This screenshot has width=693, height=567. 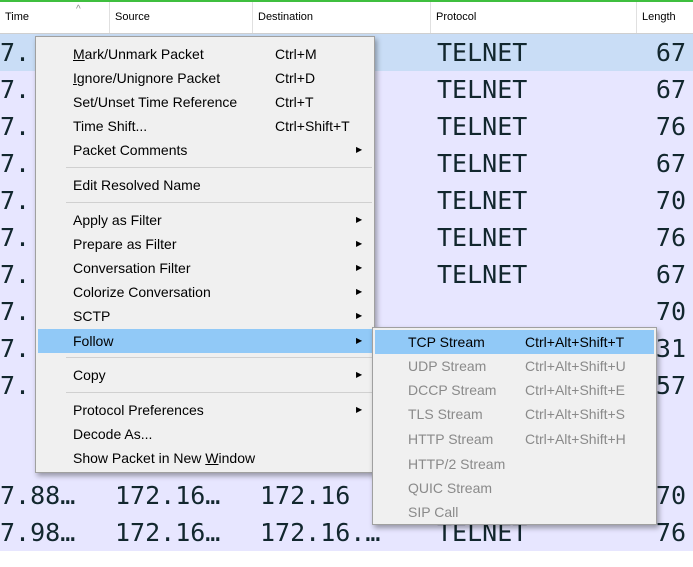 What do you see at coordinates (575, 366) in the screenshot?
I see `submenu-item-shortcut: Ctrl+Alt+Shift+U` at bounding box center [575, 366].